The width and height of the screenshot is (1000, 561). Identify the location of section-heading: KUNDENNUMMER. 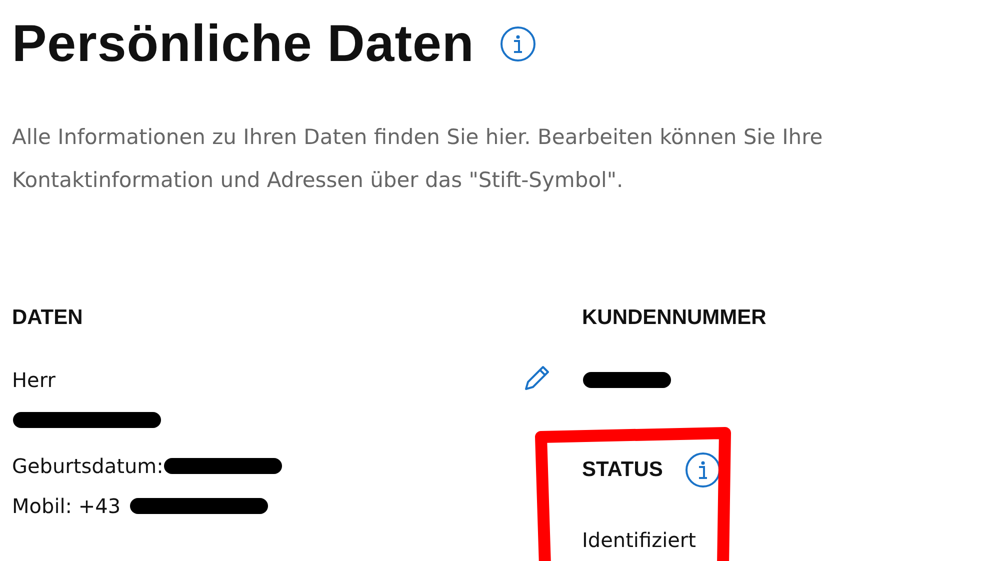
(675, 318).